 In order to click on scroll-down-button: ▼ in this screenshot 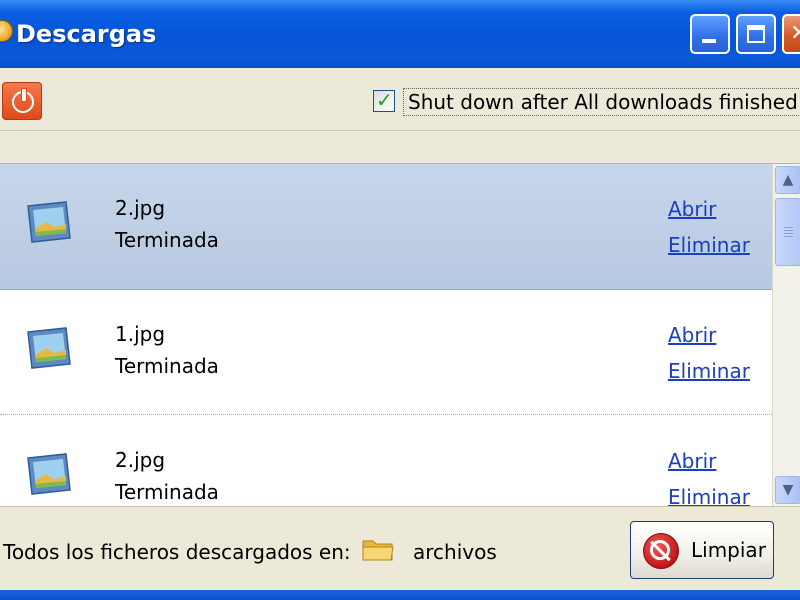, I will do `click(787, 490)`.